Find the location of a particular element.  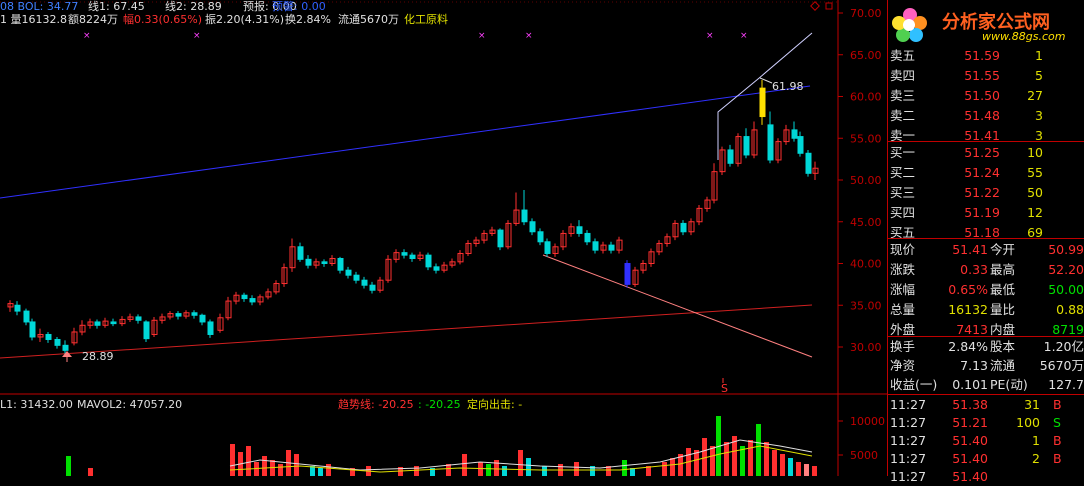

stats-value: 7.13 is located at coordinates (974, 365).